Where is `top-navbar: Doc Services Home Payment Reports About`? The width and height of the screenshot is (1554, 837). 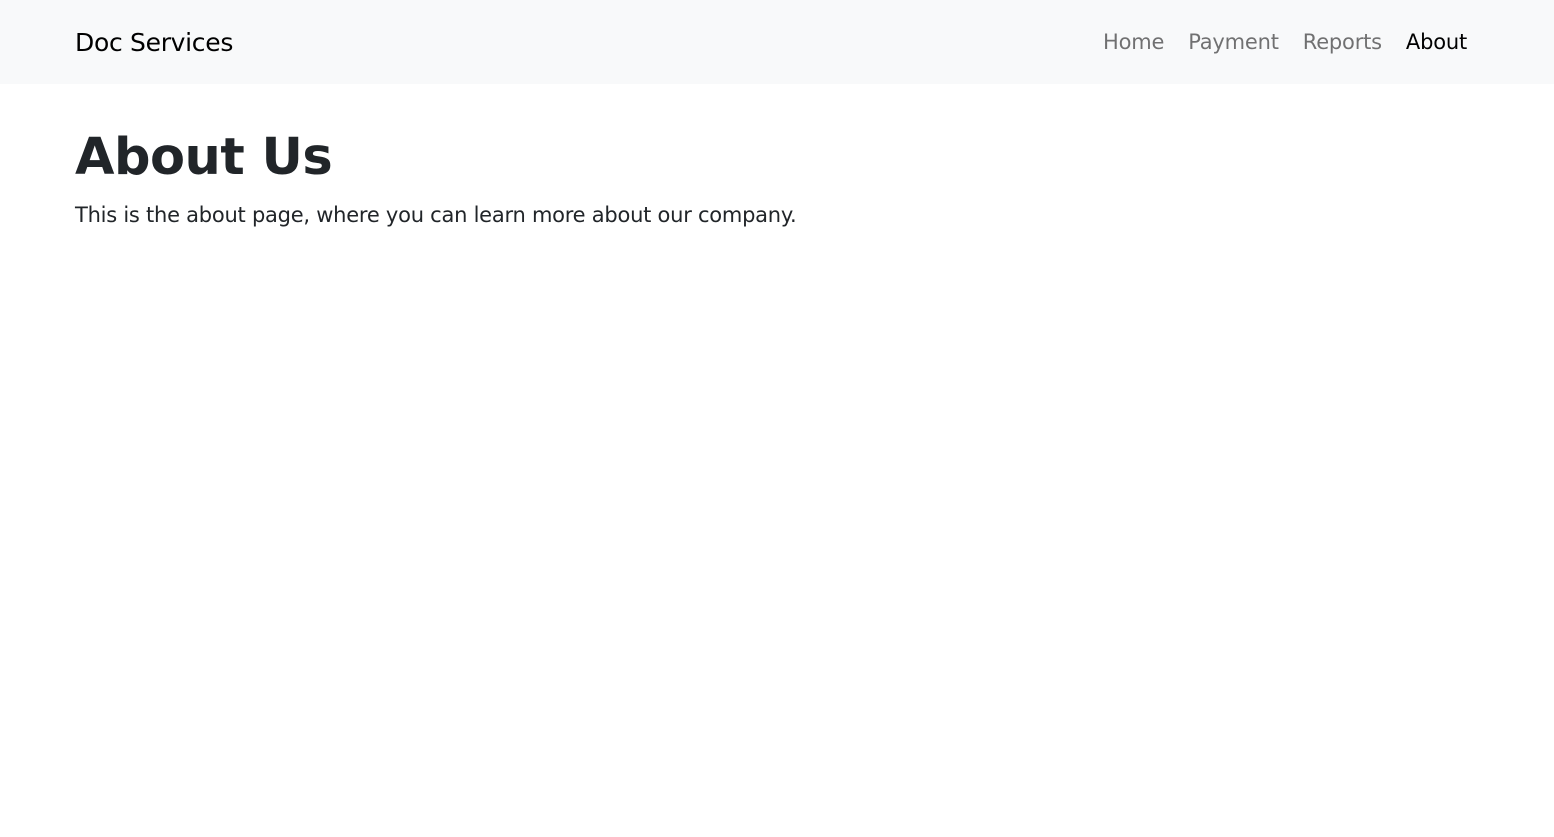
top-navbar: Doc Services Home Payment Reports About is located at coordinates (777, 42).